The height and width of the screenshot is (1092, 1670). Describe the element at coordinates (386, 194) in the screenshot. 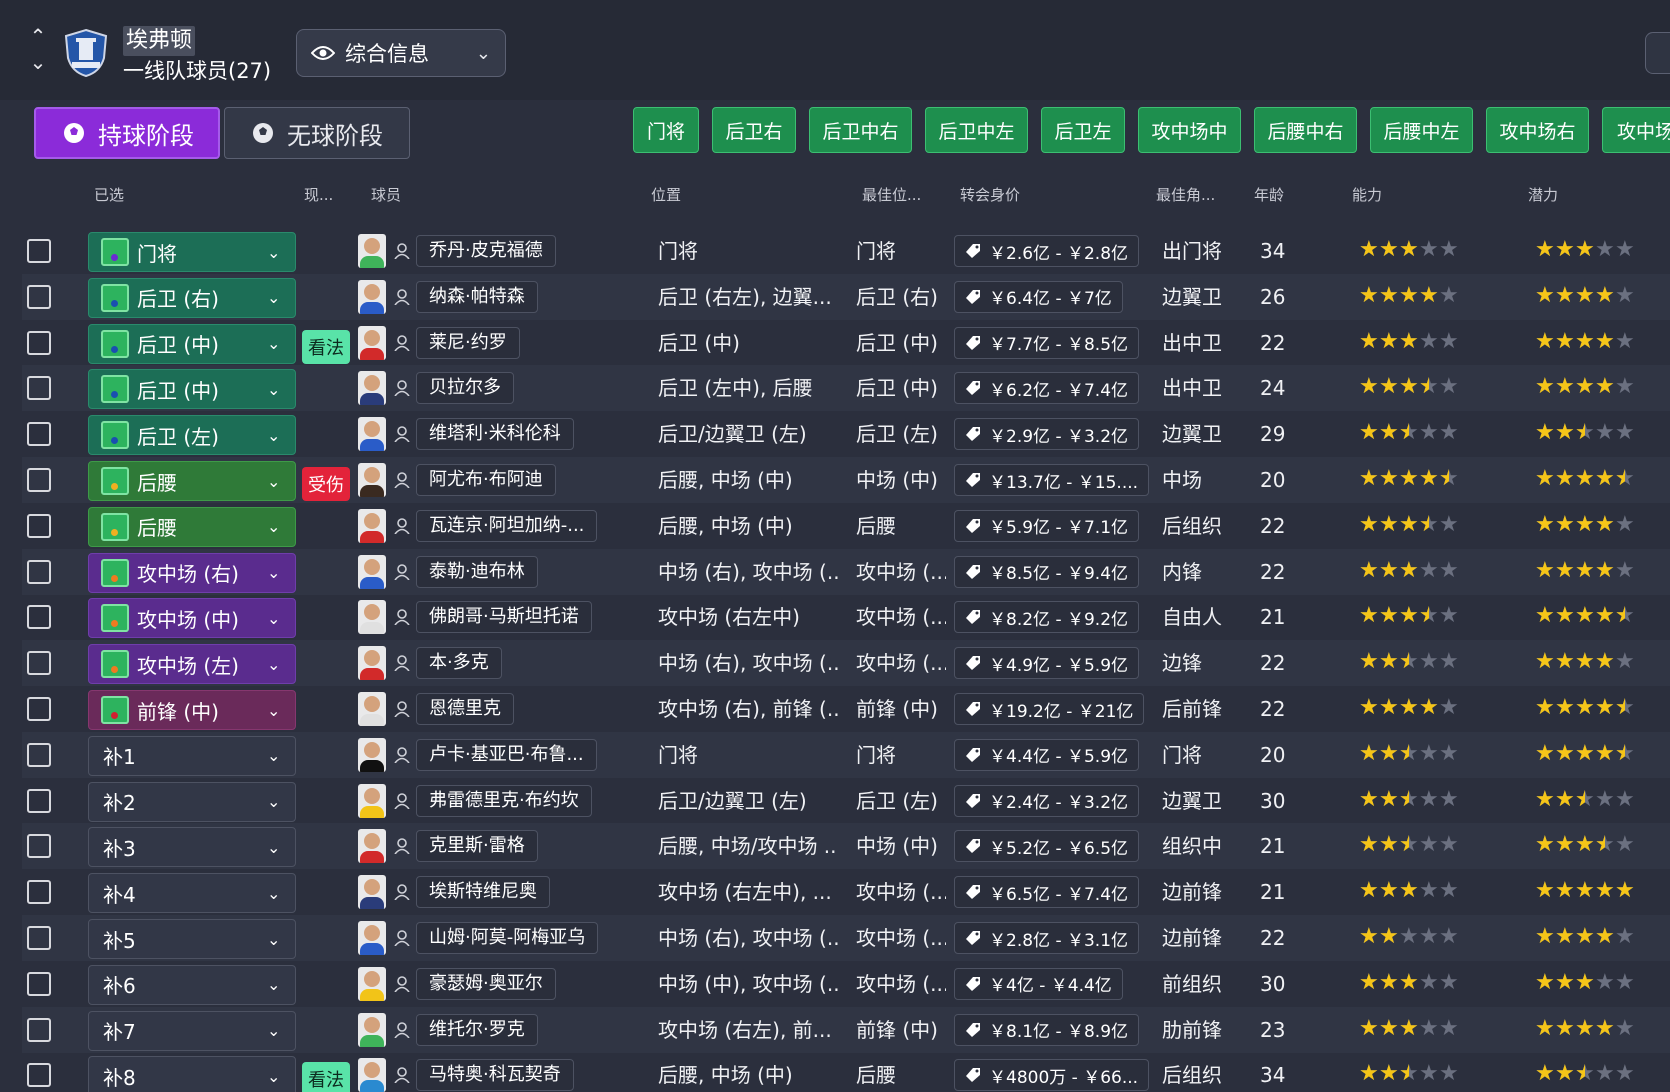

I see `col-player: 球员` at that location.